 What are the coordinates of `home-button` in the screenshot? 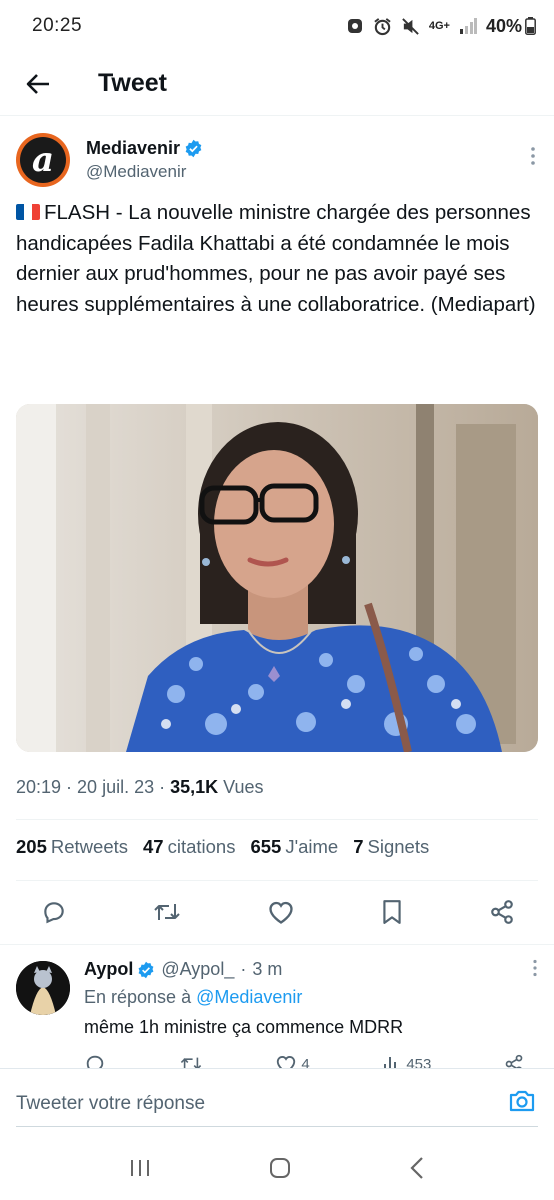 It's located at (280, 1170).